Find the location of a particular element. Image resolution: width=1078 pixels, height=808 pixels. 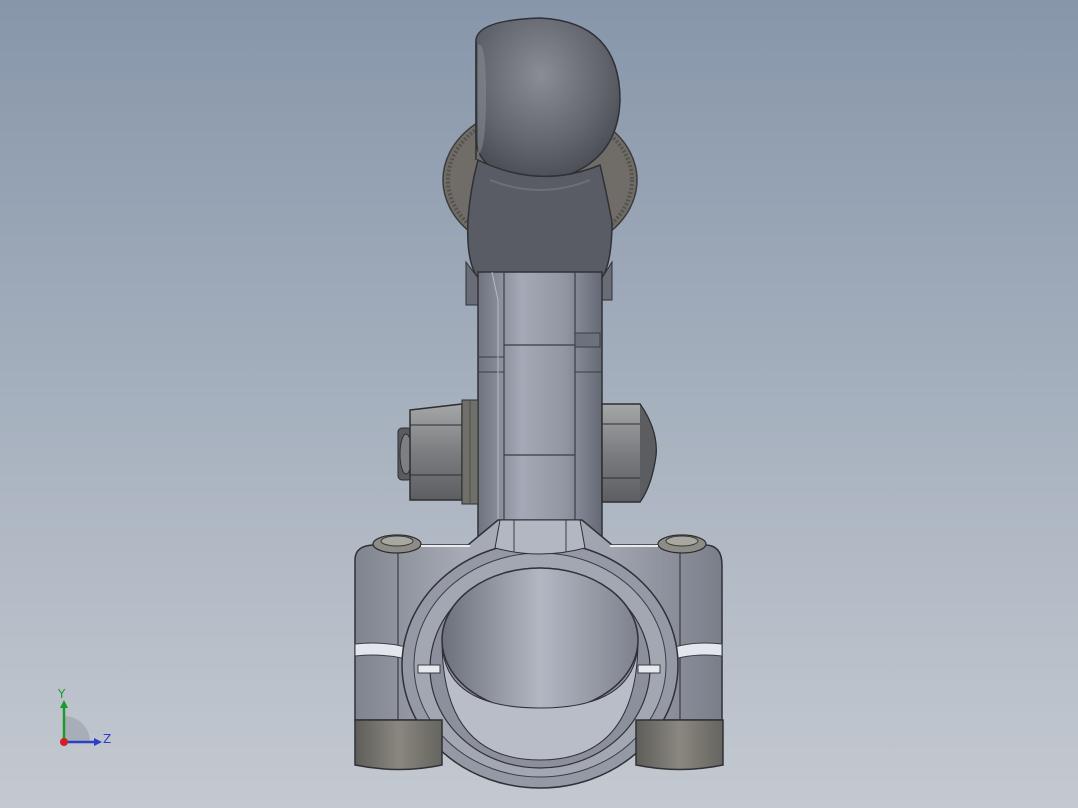

mount-arm is located at coordinates (540, 405).